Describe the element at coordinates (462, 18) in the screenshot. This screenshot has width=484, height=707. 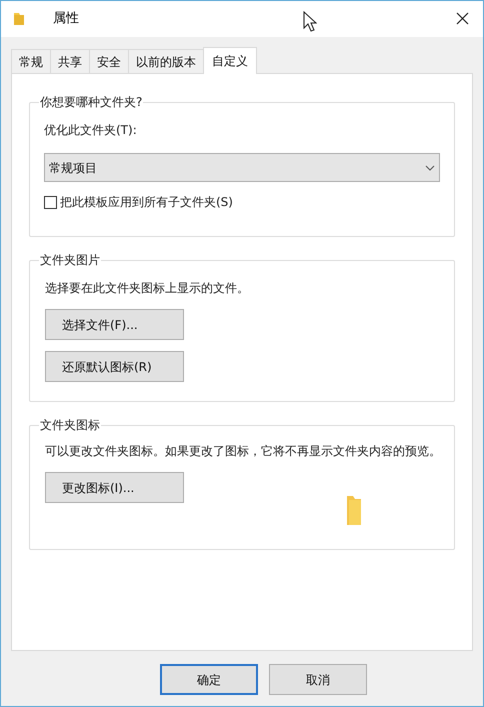
I see `close-icon` at that location.